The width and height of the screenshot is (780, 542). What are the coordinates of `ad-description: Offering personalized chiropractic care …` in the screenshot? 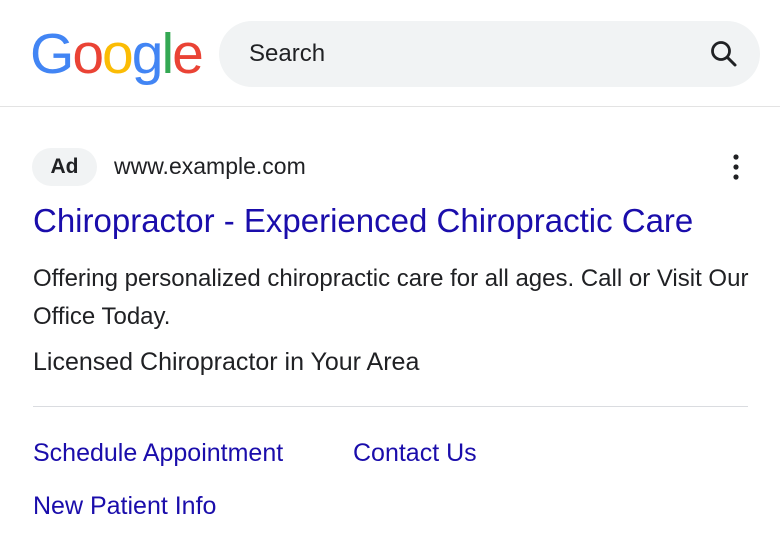 It's located at (391, 297).